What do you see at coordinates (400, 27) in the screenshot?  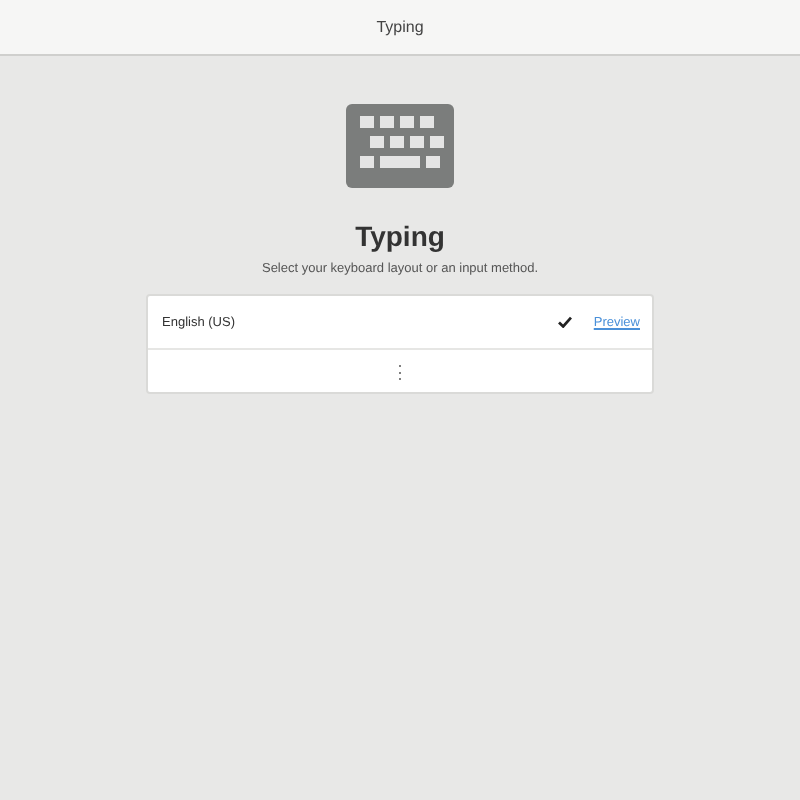 I see `window-title: Typing` at bounding box center [400, 27].